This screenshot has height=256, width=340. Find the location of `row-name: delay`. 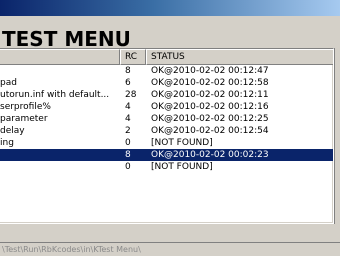

row-name: delay is located at coordinates (12, 131).